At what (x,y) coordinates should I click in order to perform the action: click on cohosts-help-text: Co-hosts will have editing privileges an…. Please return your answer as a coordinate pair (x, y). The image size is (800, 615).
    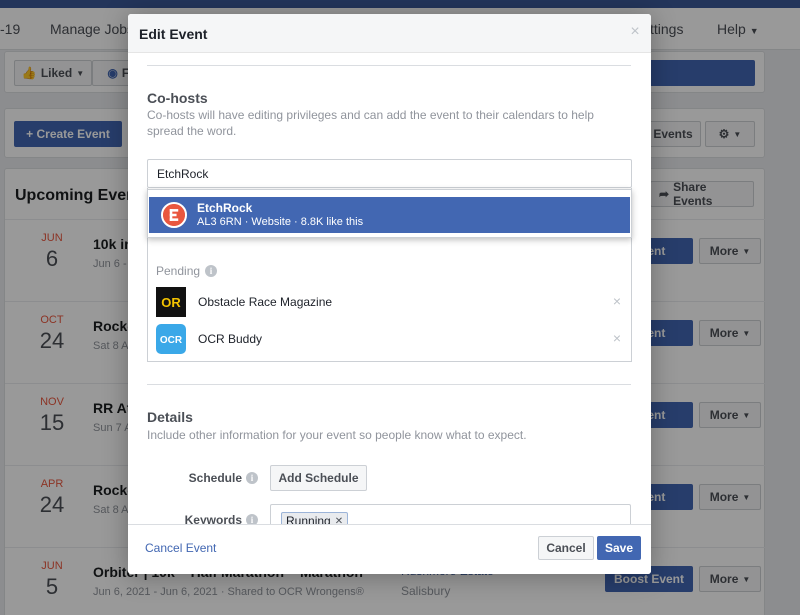
    Looking at the image, I should click on (370, 123).